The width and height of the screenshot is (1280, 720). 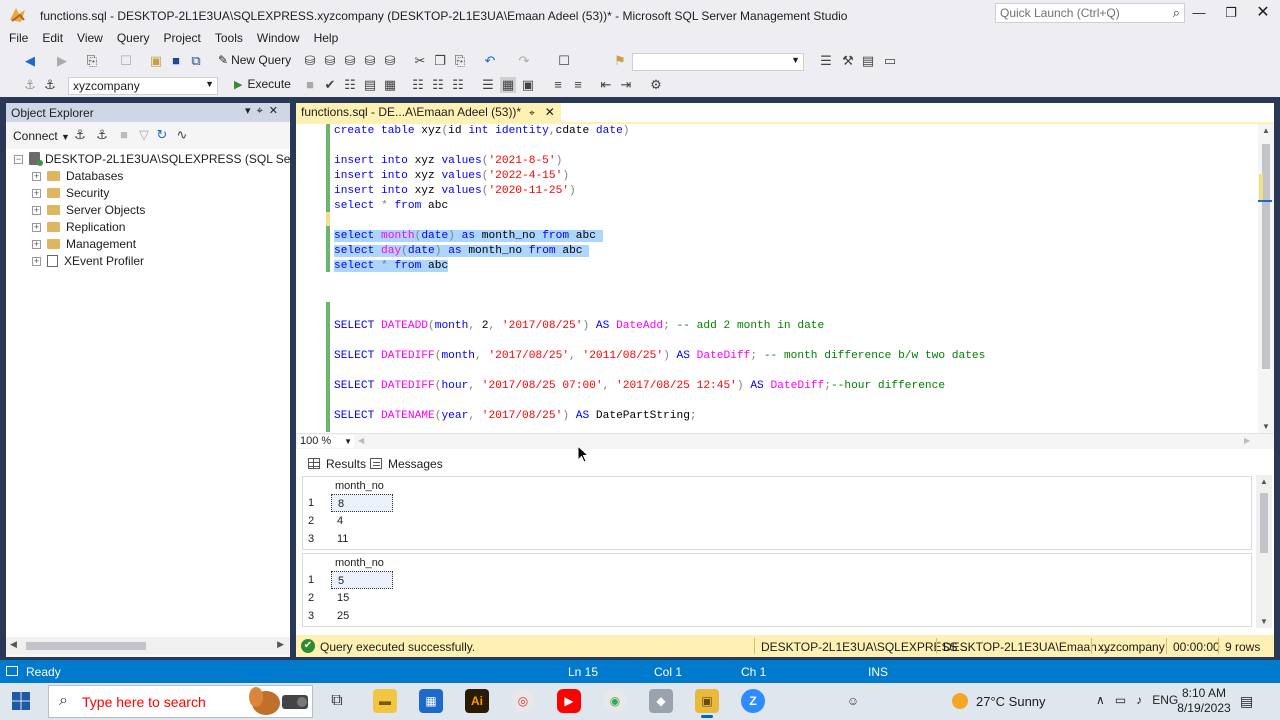 I want to click on tab-close-icon: ✕, so click(x=550, y=112).